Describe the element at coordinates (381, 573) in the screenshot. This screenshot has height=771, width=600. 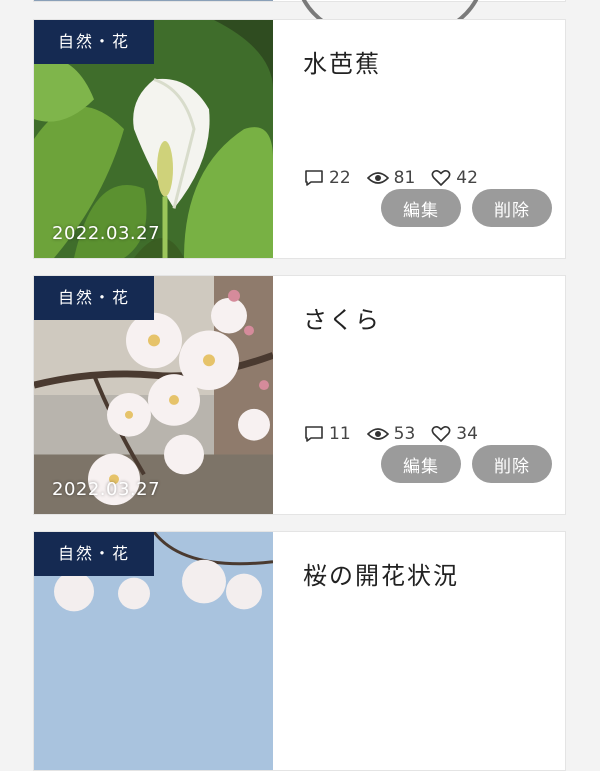
I see `post-title: 桜の開花状況` at that location.